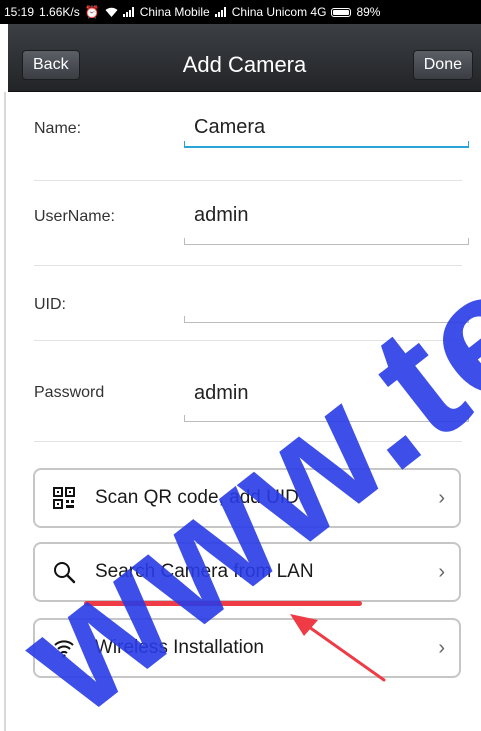 This screenshot has height=731, width=481. Describe the element at coordinates (174, 12) in the screenshot. I see `status-carrier-1: China Mobile` at that location.